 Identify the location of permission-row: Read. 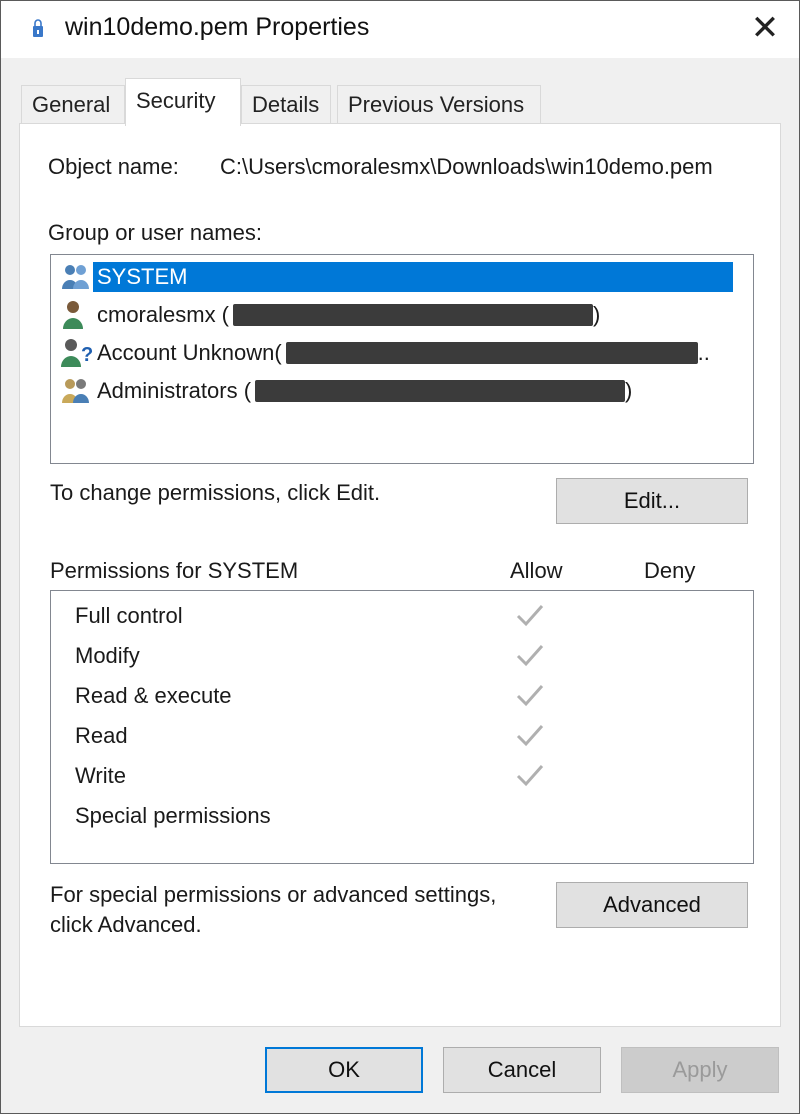
(405, 737).